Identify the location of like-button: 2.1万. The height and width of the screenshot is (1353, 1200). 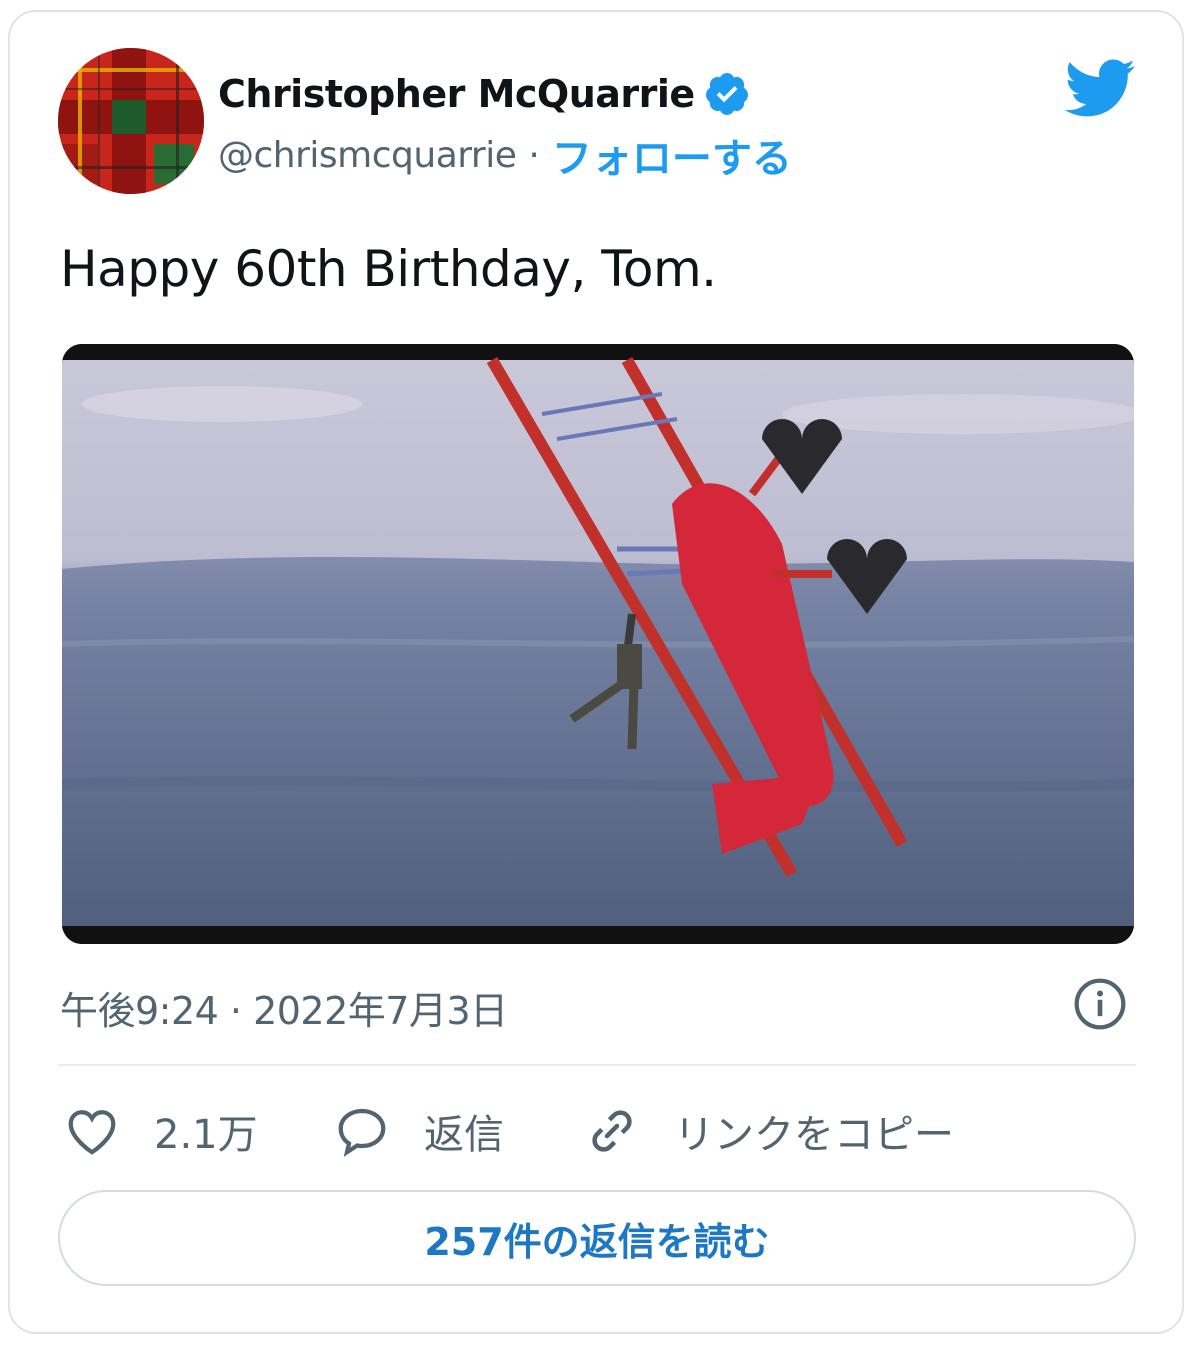
(197, 1131).